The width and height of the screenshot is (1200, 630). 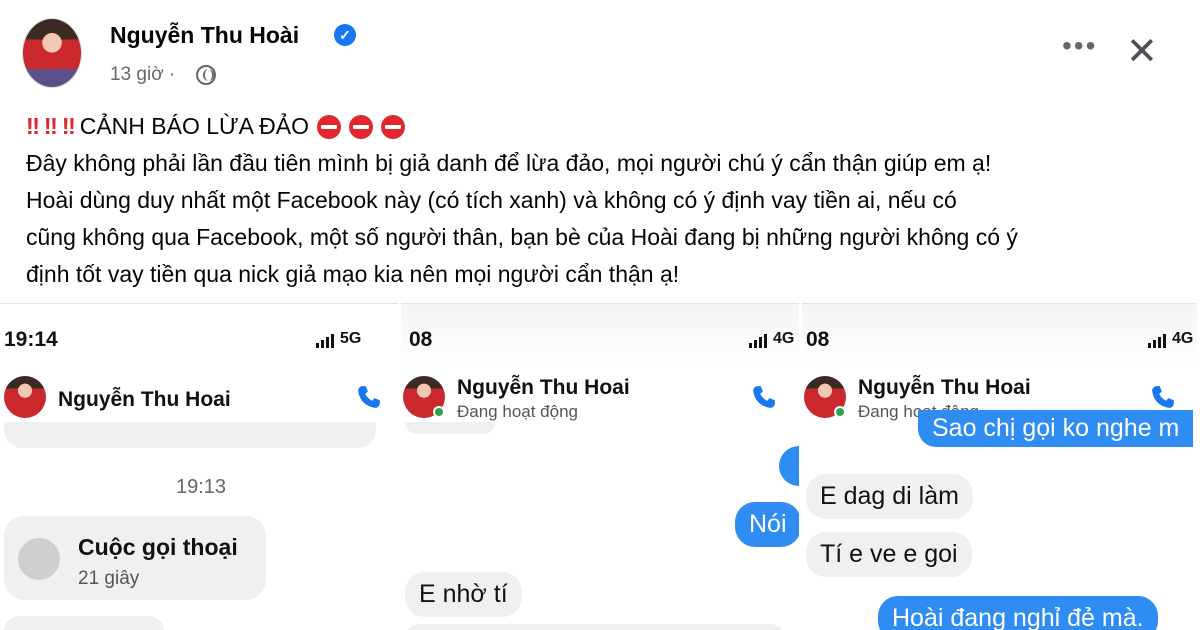 What do you see at coordinates (1079, 46) in the screenshot?
I see `more-options-button: •••` at bounding box center [1079, 46].